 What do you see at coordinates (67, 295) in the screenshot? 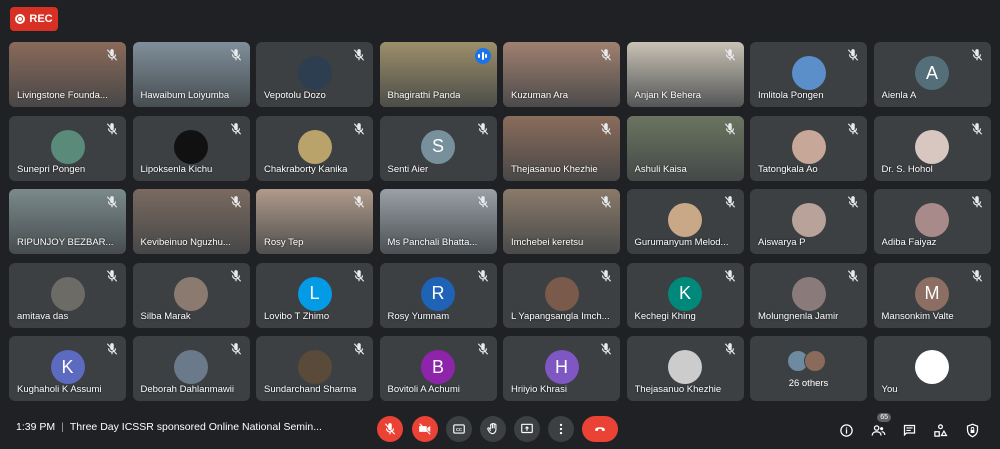
I see `participant-tile: amitava das` at bounding box center [67, 295].